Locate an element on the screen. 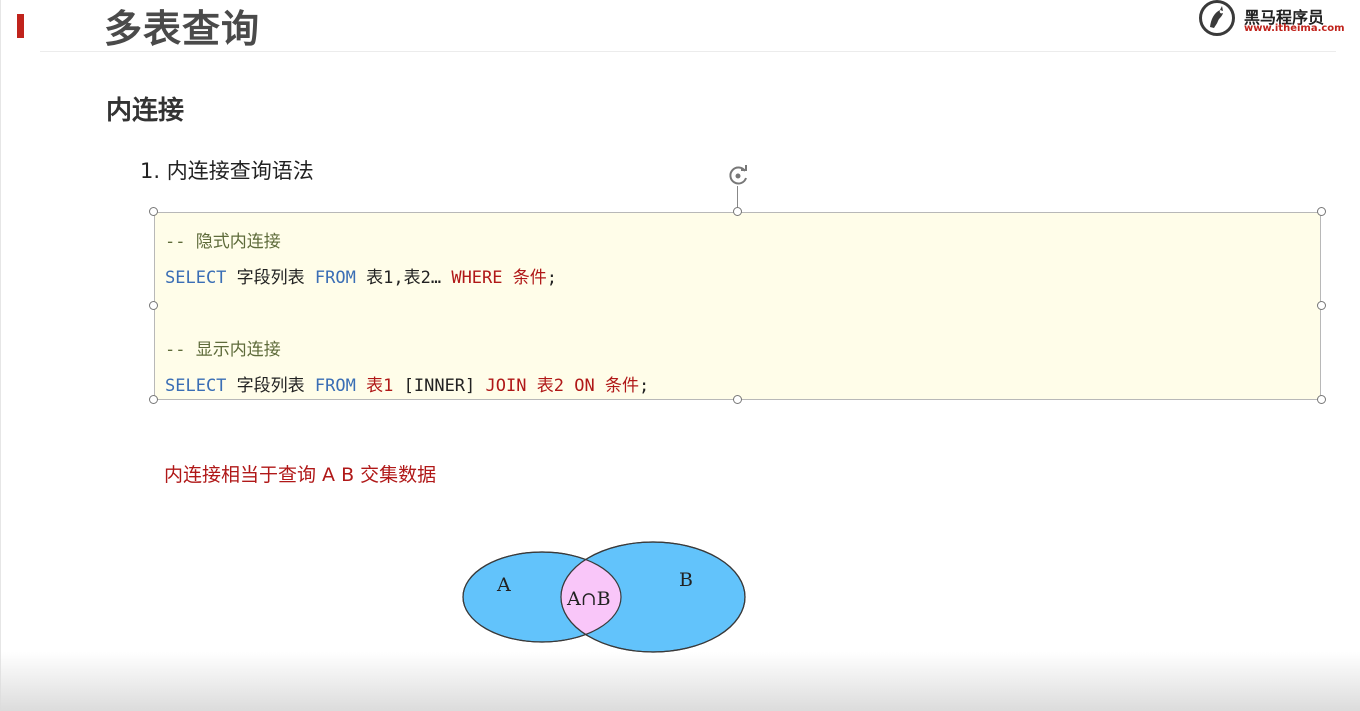 The image size is (1360, 711). title-accent-bar is located at coordinates (20, 26).